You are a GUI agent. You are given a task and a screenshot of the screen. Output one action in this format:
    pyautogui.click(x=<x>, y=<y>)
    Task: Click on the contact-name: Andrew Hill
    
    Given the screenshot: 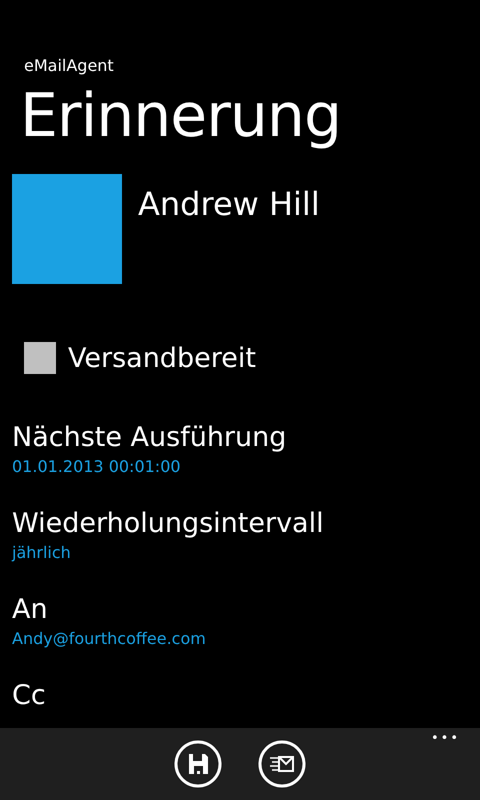 What is the action you would take?
    pyautogui.click(x=229, y=204)
    